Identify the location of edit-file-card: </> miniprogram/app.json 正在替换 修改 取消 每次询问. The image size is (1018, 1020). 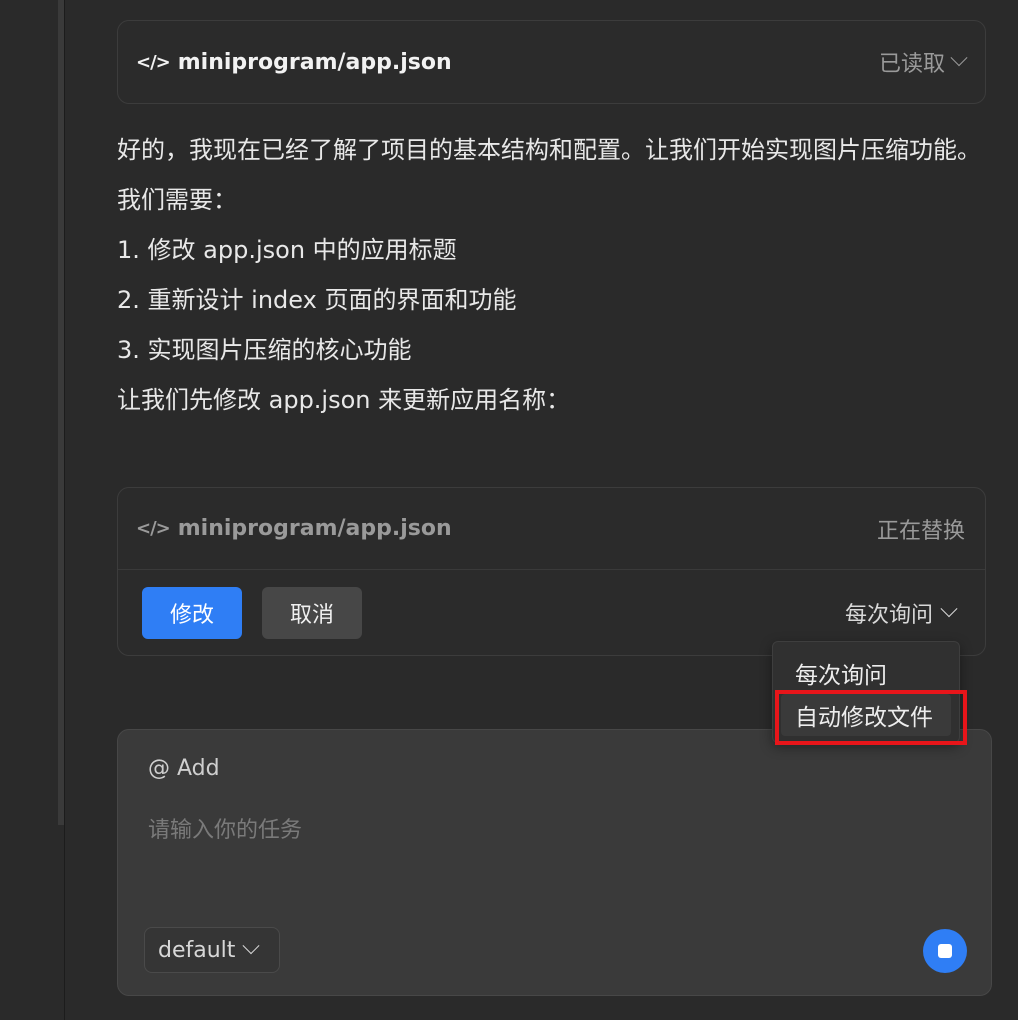
(551, 571).